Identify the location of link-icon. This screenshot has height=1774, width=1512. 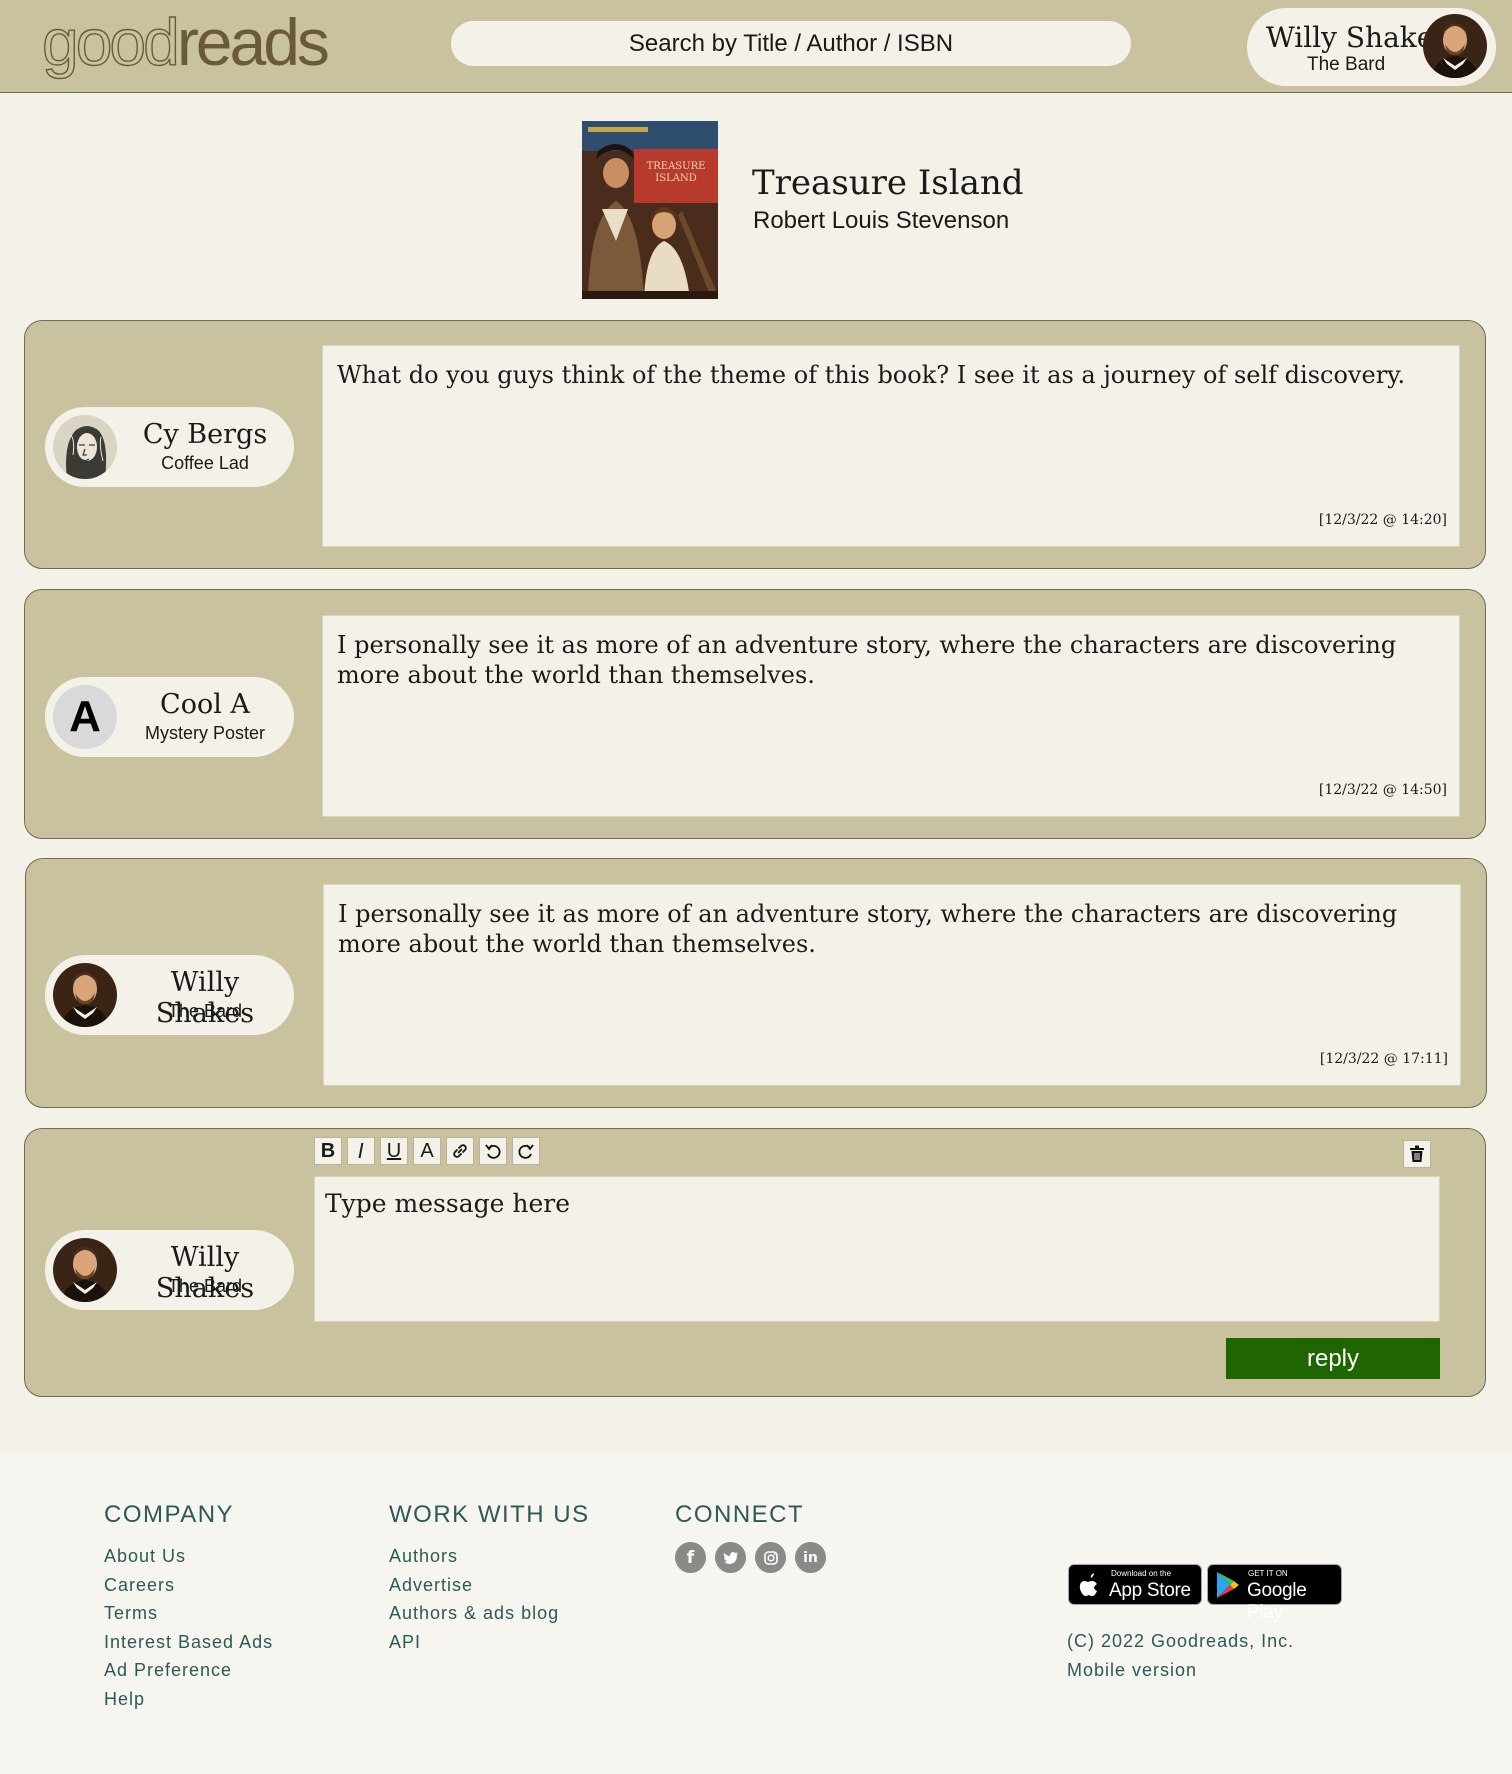
(460, 1151).